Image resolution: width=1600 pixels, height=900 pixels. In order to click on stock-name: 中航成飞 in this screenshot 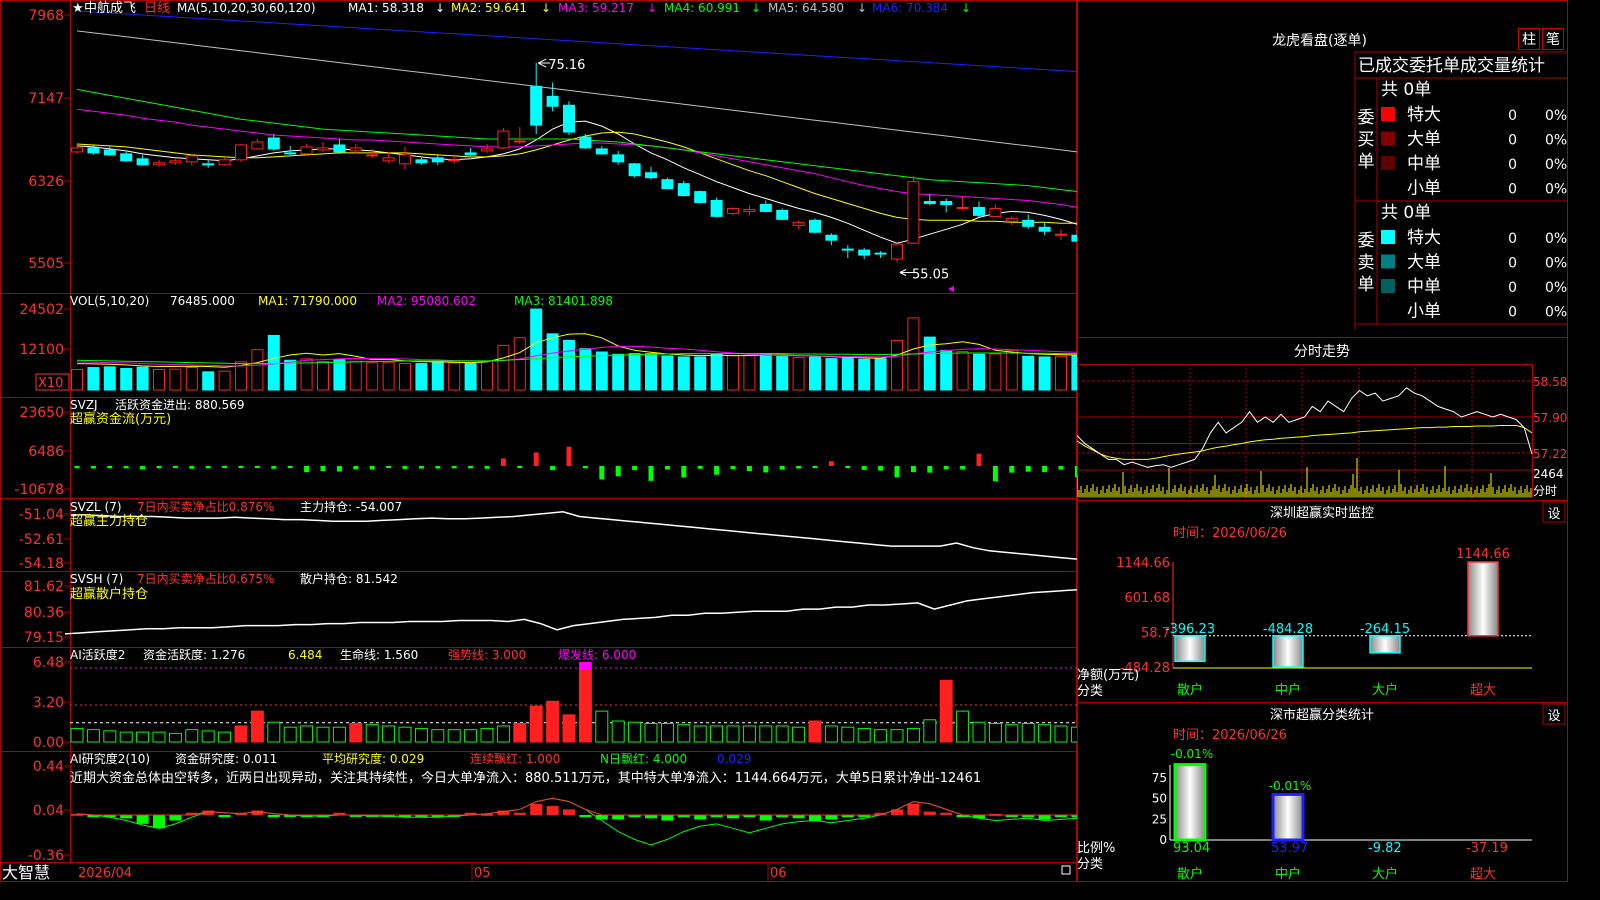, I will do `click(110, 8)`.